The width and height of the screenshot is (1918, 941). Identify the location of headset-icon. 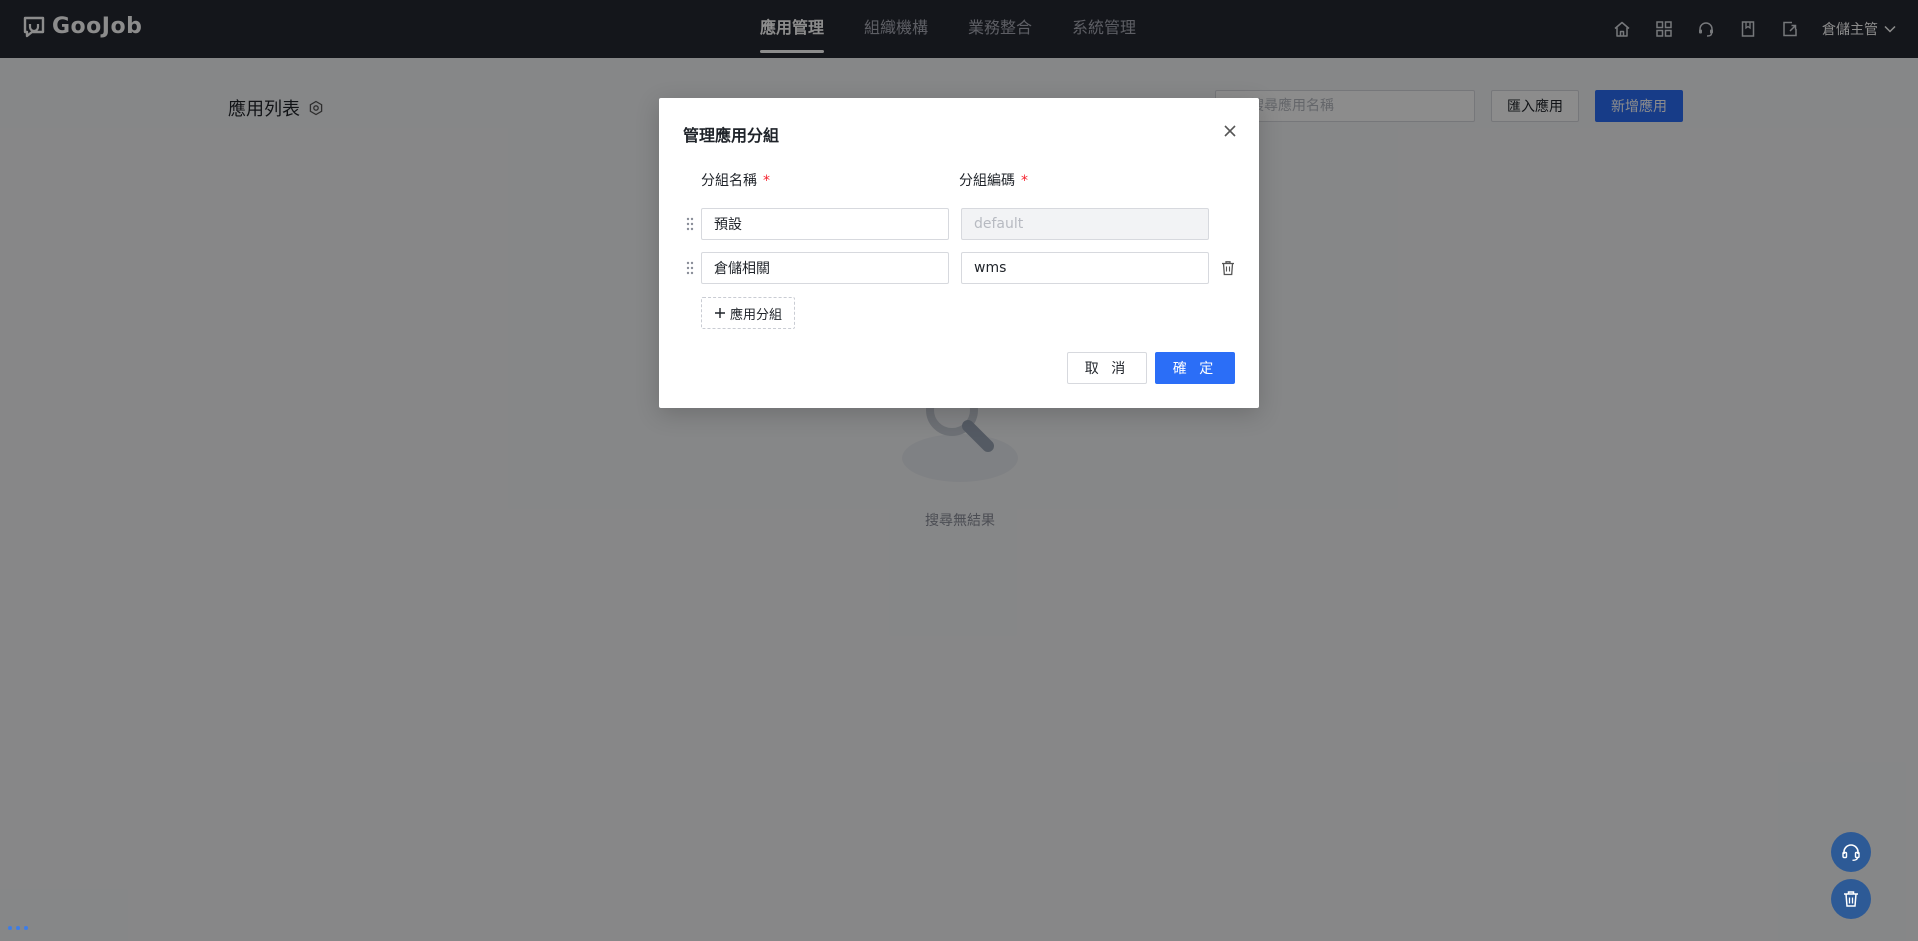
(1851, 852).